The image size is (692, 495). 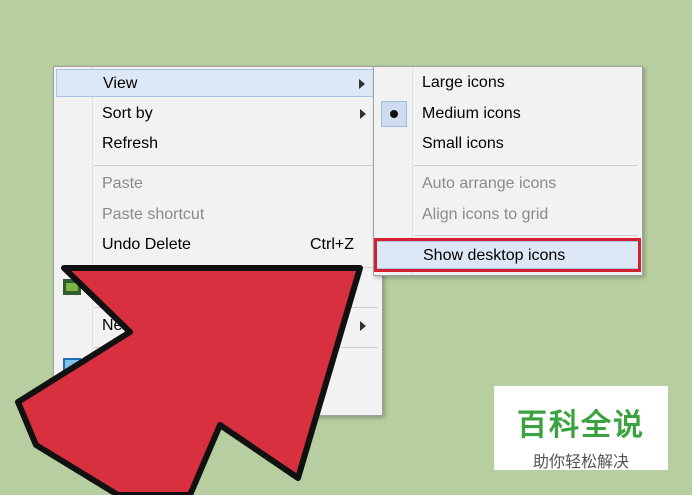 I want to click on watermark-subtitle: 助你轻松解决, so click(x=580, y=462).